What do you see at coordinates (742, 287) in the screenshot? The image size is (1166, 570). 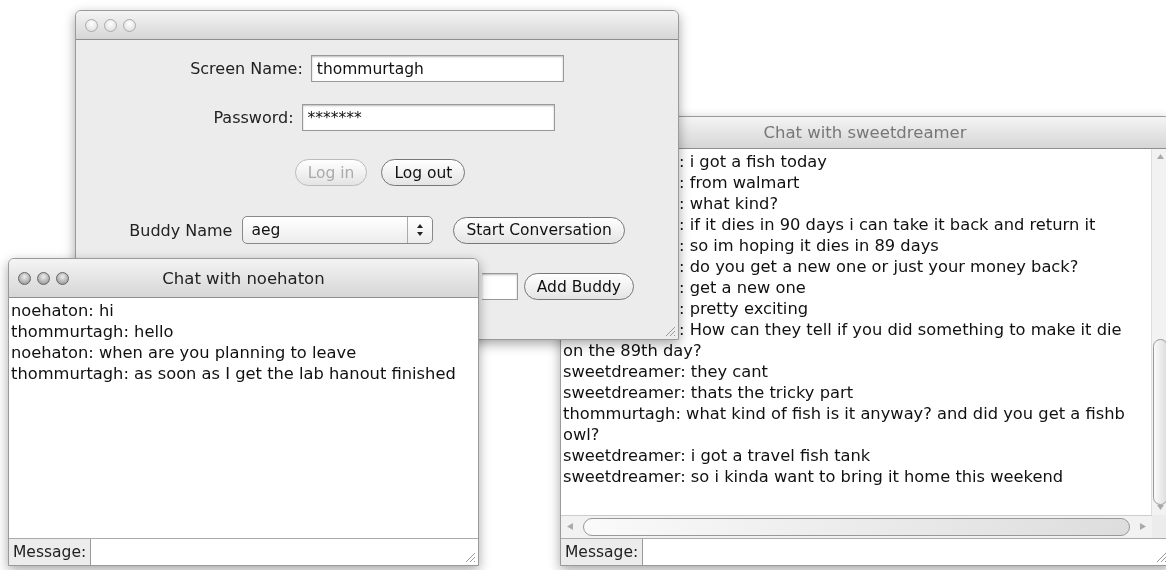 I see `chat-line: : get a new one` at bounding box center [742, 287].